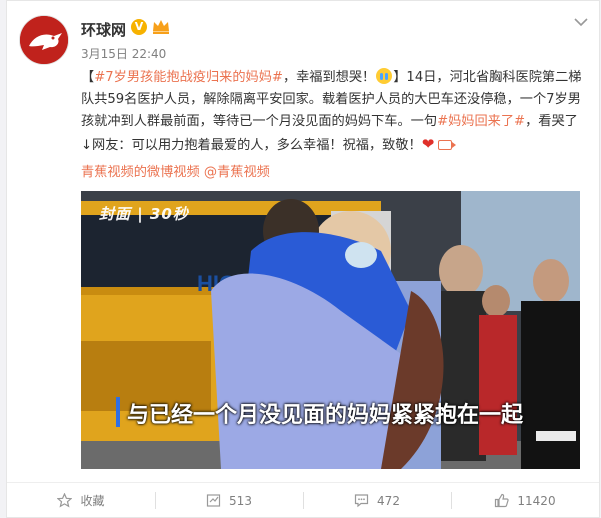  I want to click on repost-button: 513, so click(229, 500).